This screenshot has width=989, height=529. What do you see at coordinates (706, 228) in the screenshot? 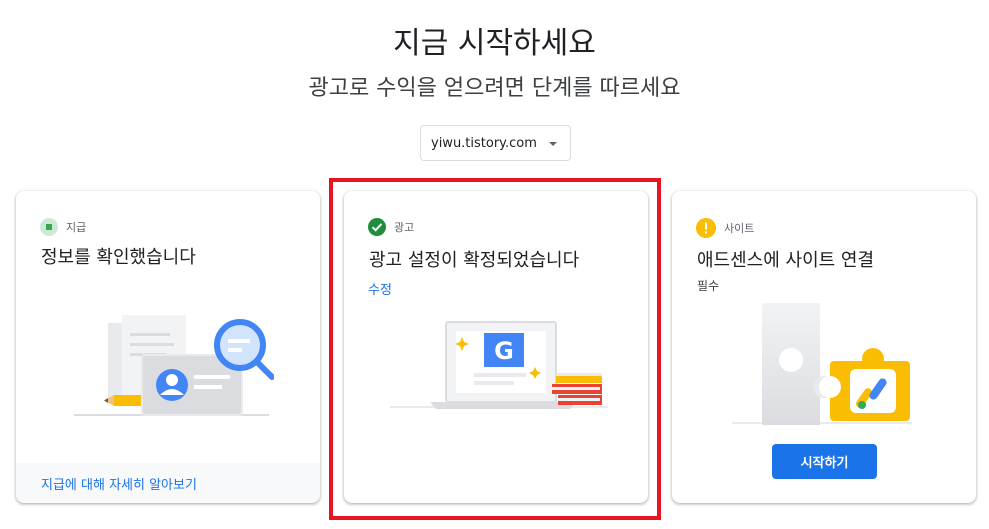
I see `warning-icon` at bounding box center [706, 228].